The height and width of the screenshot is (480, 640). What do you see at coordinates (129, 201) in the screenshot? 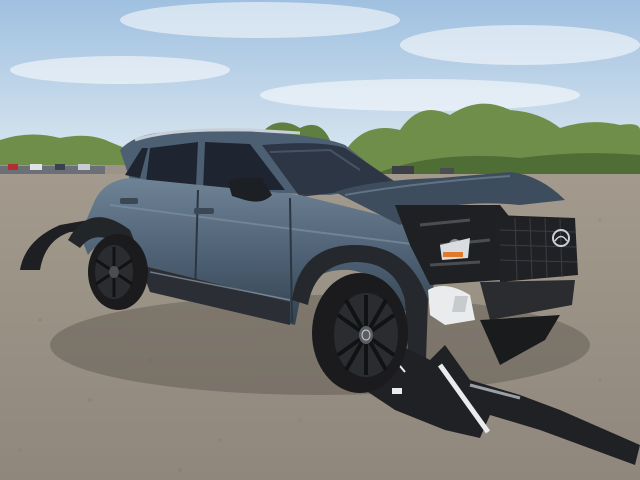
I see `rear-door-handle` at bounding box center [129, 201].